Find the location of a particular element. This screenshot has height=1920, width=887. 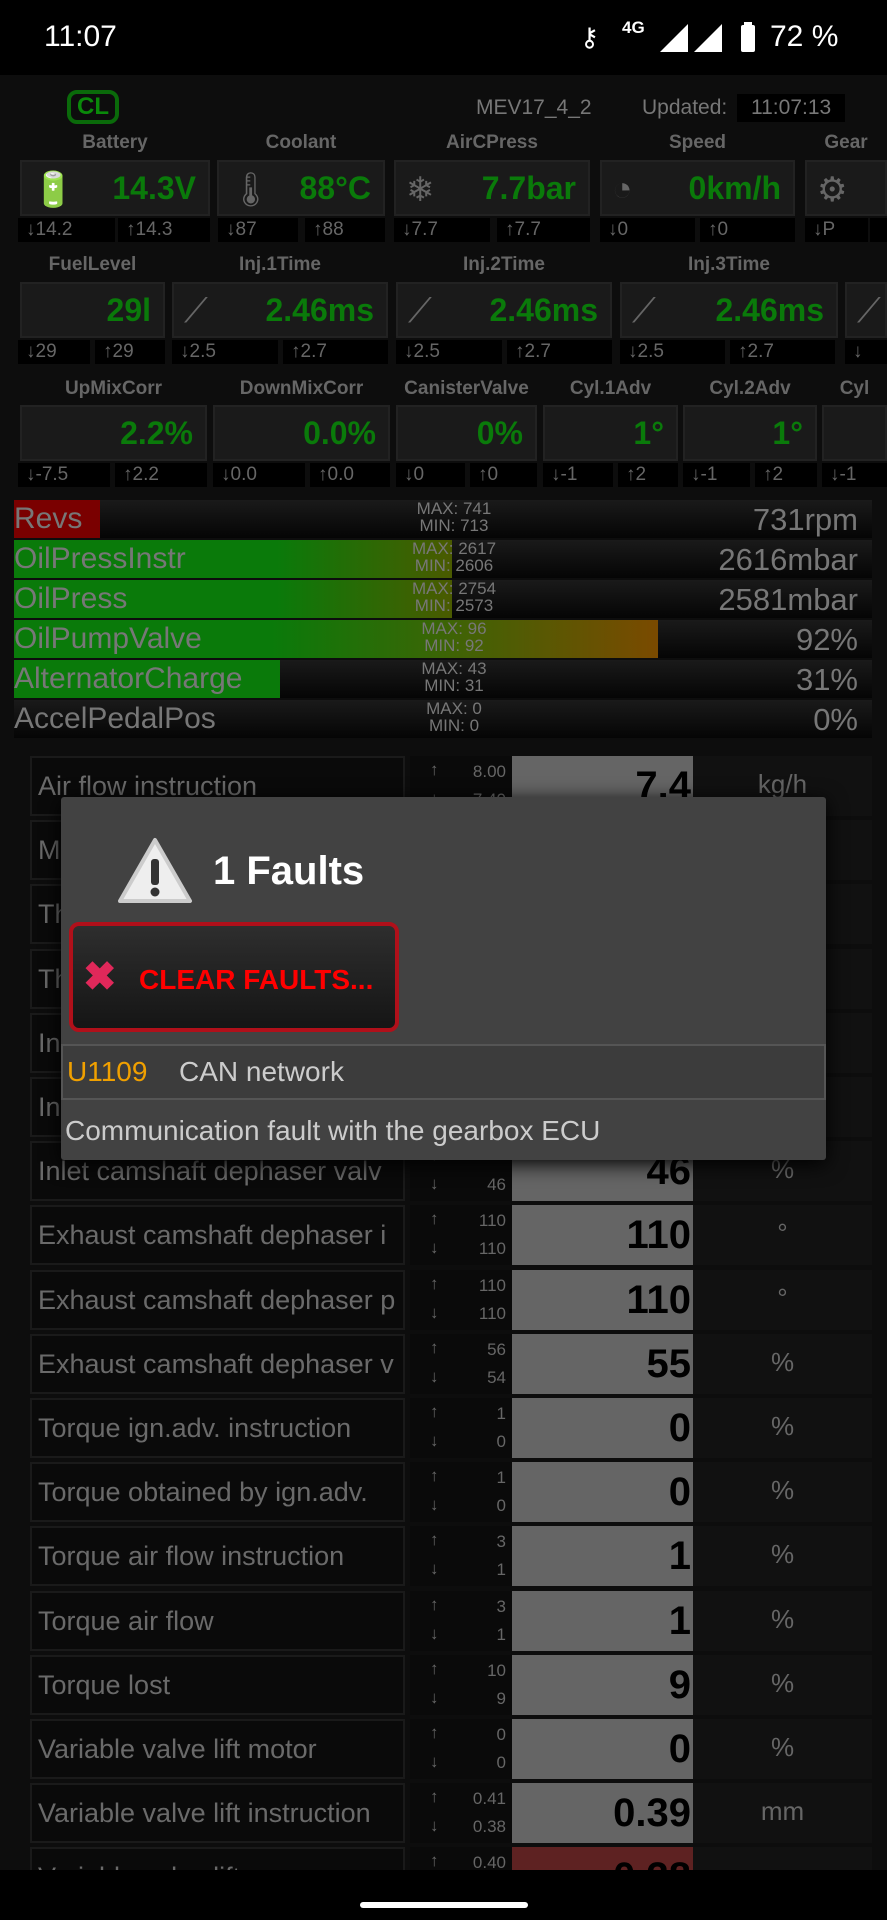

gauge-value: 1° is located at coordinates (648, 432).